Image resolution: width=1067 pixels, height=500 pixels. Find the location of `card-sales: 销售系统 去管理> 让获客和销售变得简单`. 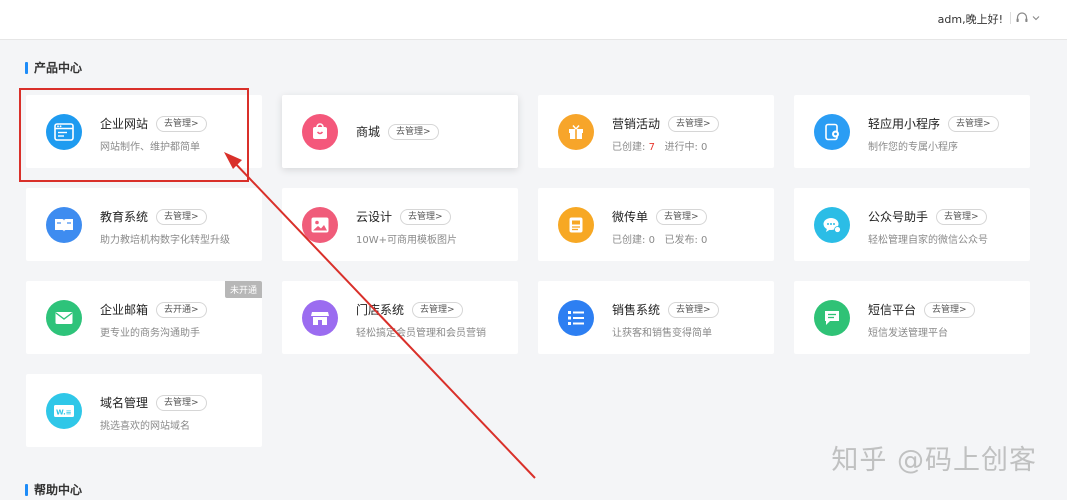

card-sales: 销售系统 去管理> 让获客和销售变得简单 is located at coordinates (656, 317).